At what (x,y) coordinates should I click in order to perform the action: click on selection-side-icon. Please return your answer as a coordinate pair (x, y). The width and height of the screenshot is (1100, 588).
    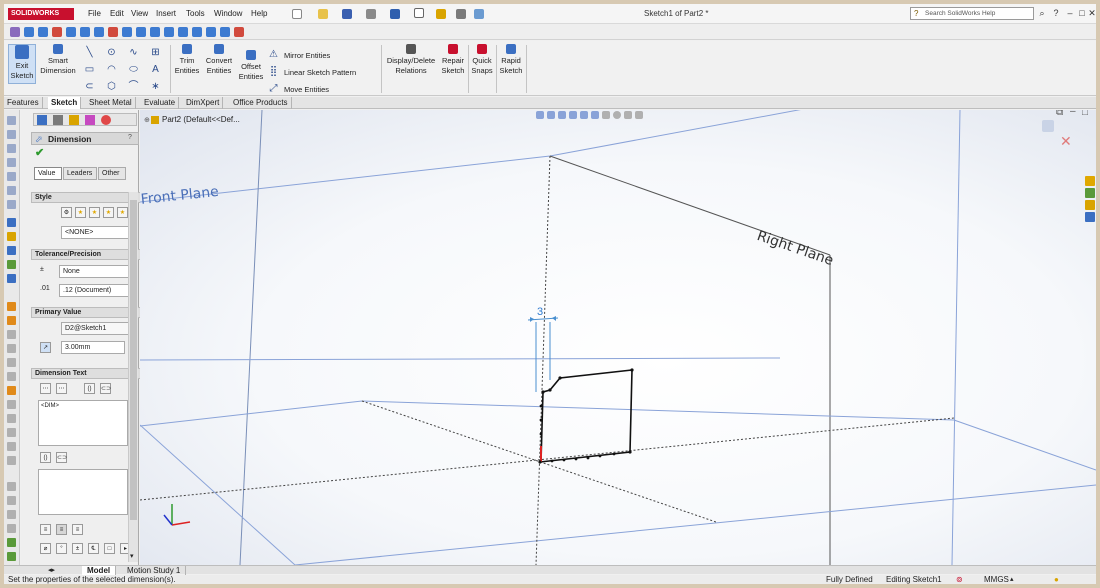
    Looking at the image, I should click on (11, 556).